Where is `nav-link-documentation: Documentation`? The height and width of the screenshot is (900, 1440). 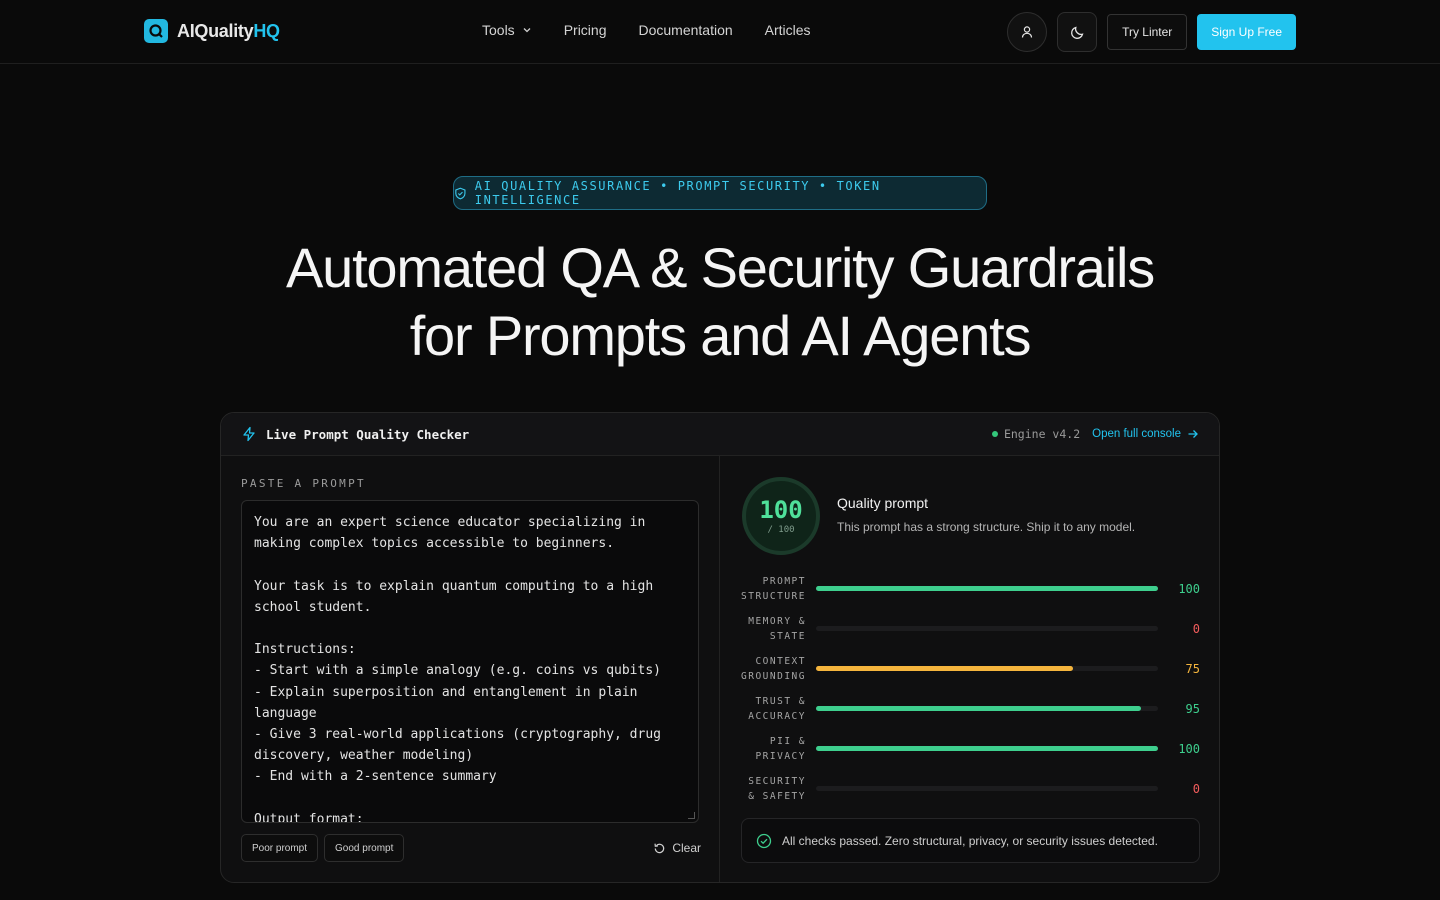 nav-link-documentation: Documentation is located at coordinates (685, 30).